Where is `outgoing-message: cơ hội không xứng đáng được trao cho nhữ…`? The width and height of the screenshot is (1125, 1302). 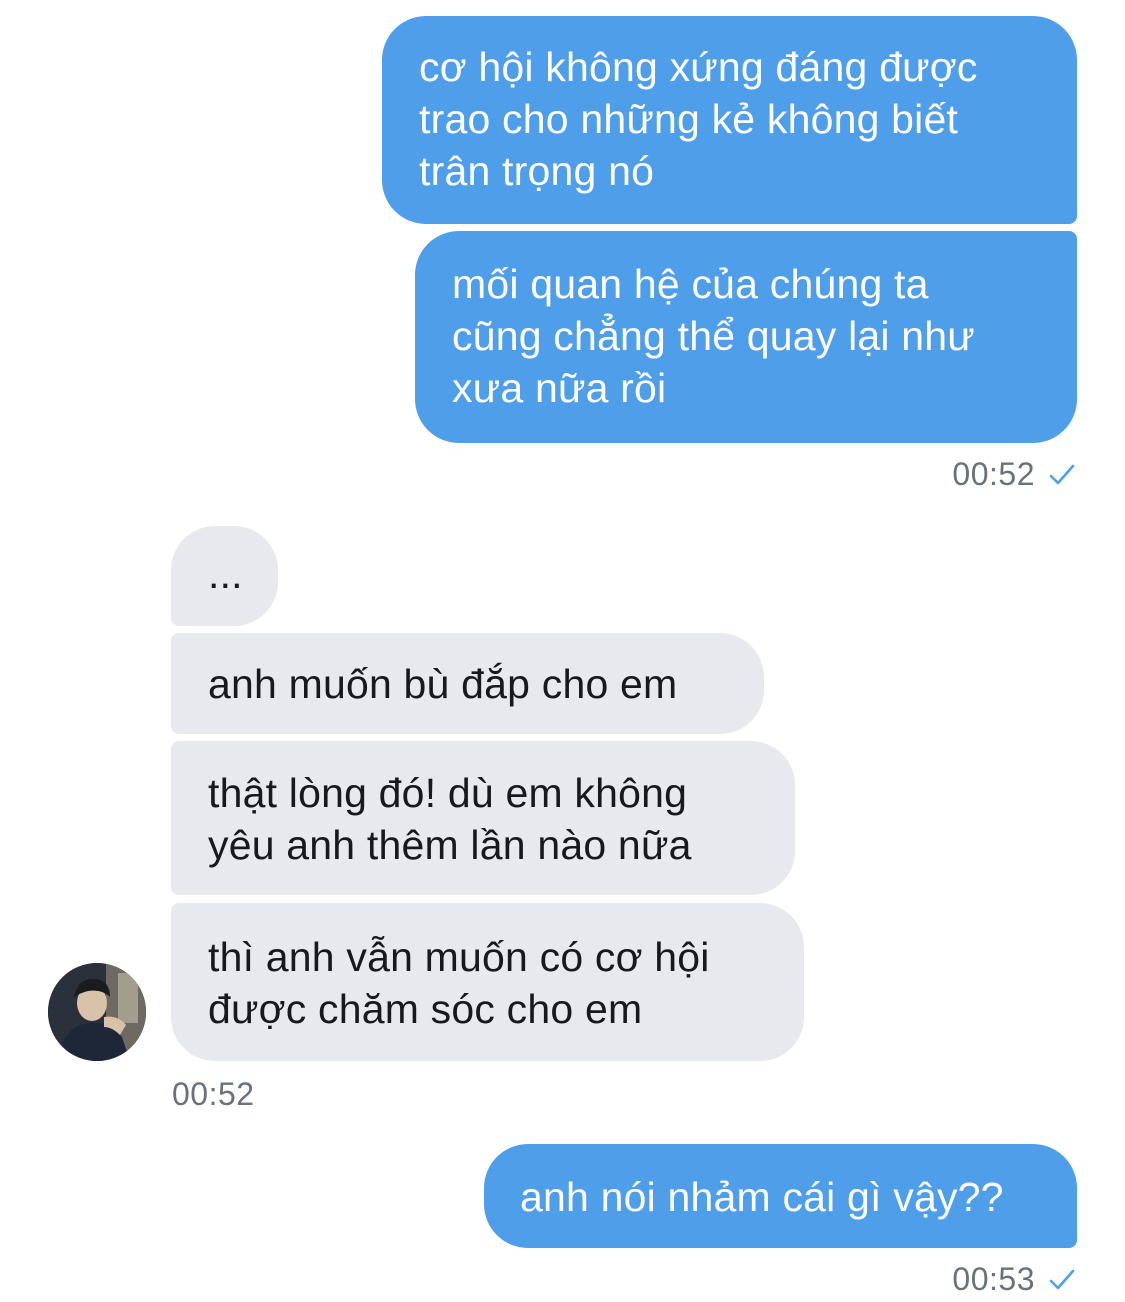 outgoing-message: cơ hội không xứng đáng được trao cho nhữ… is located at coordinates (729, 120).